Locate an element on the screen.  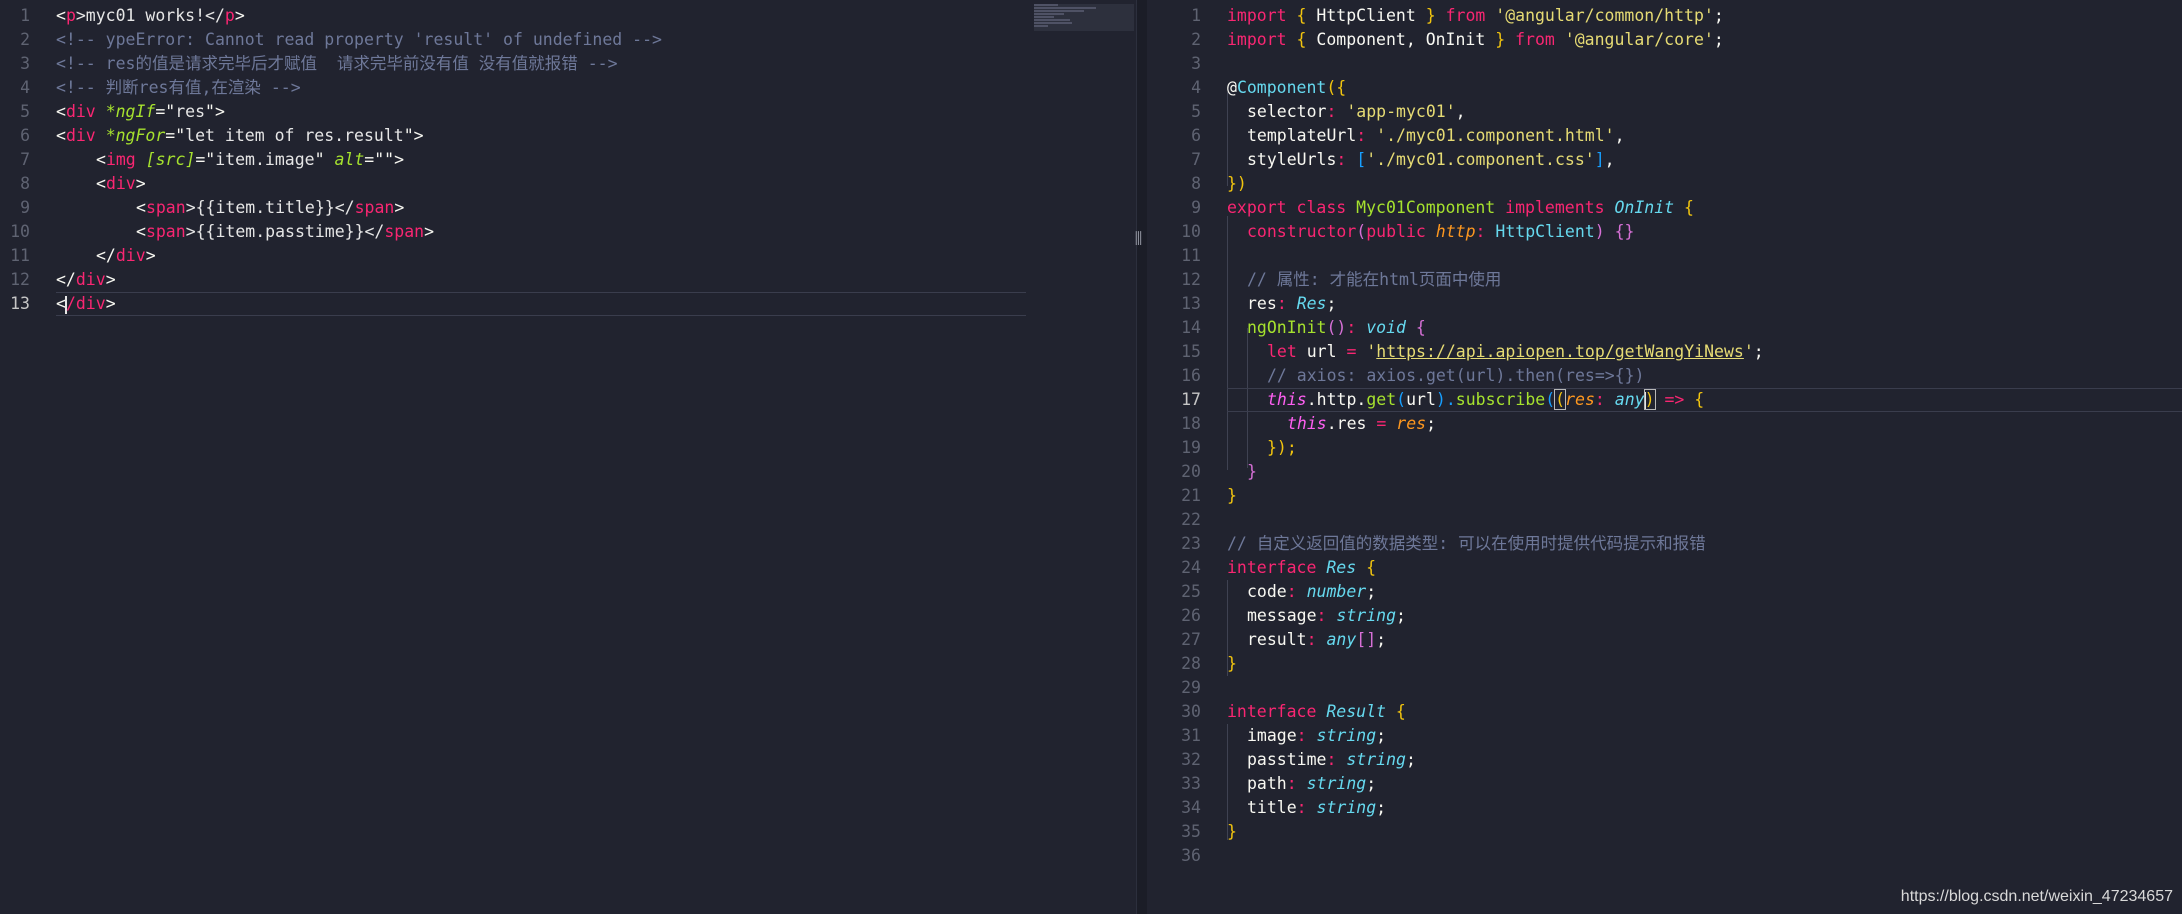
code-line: 11 </div> is located at coordinates (568, 256).